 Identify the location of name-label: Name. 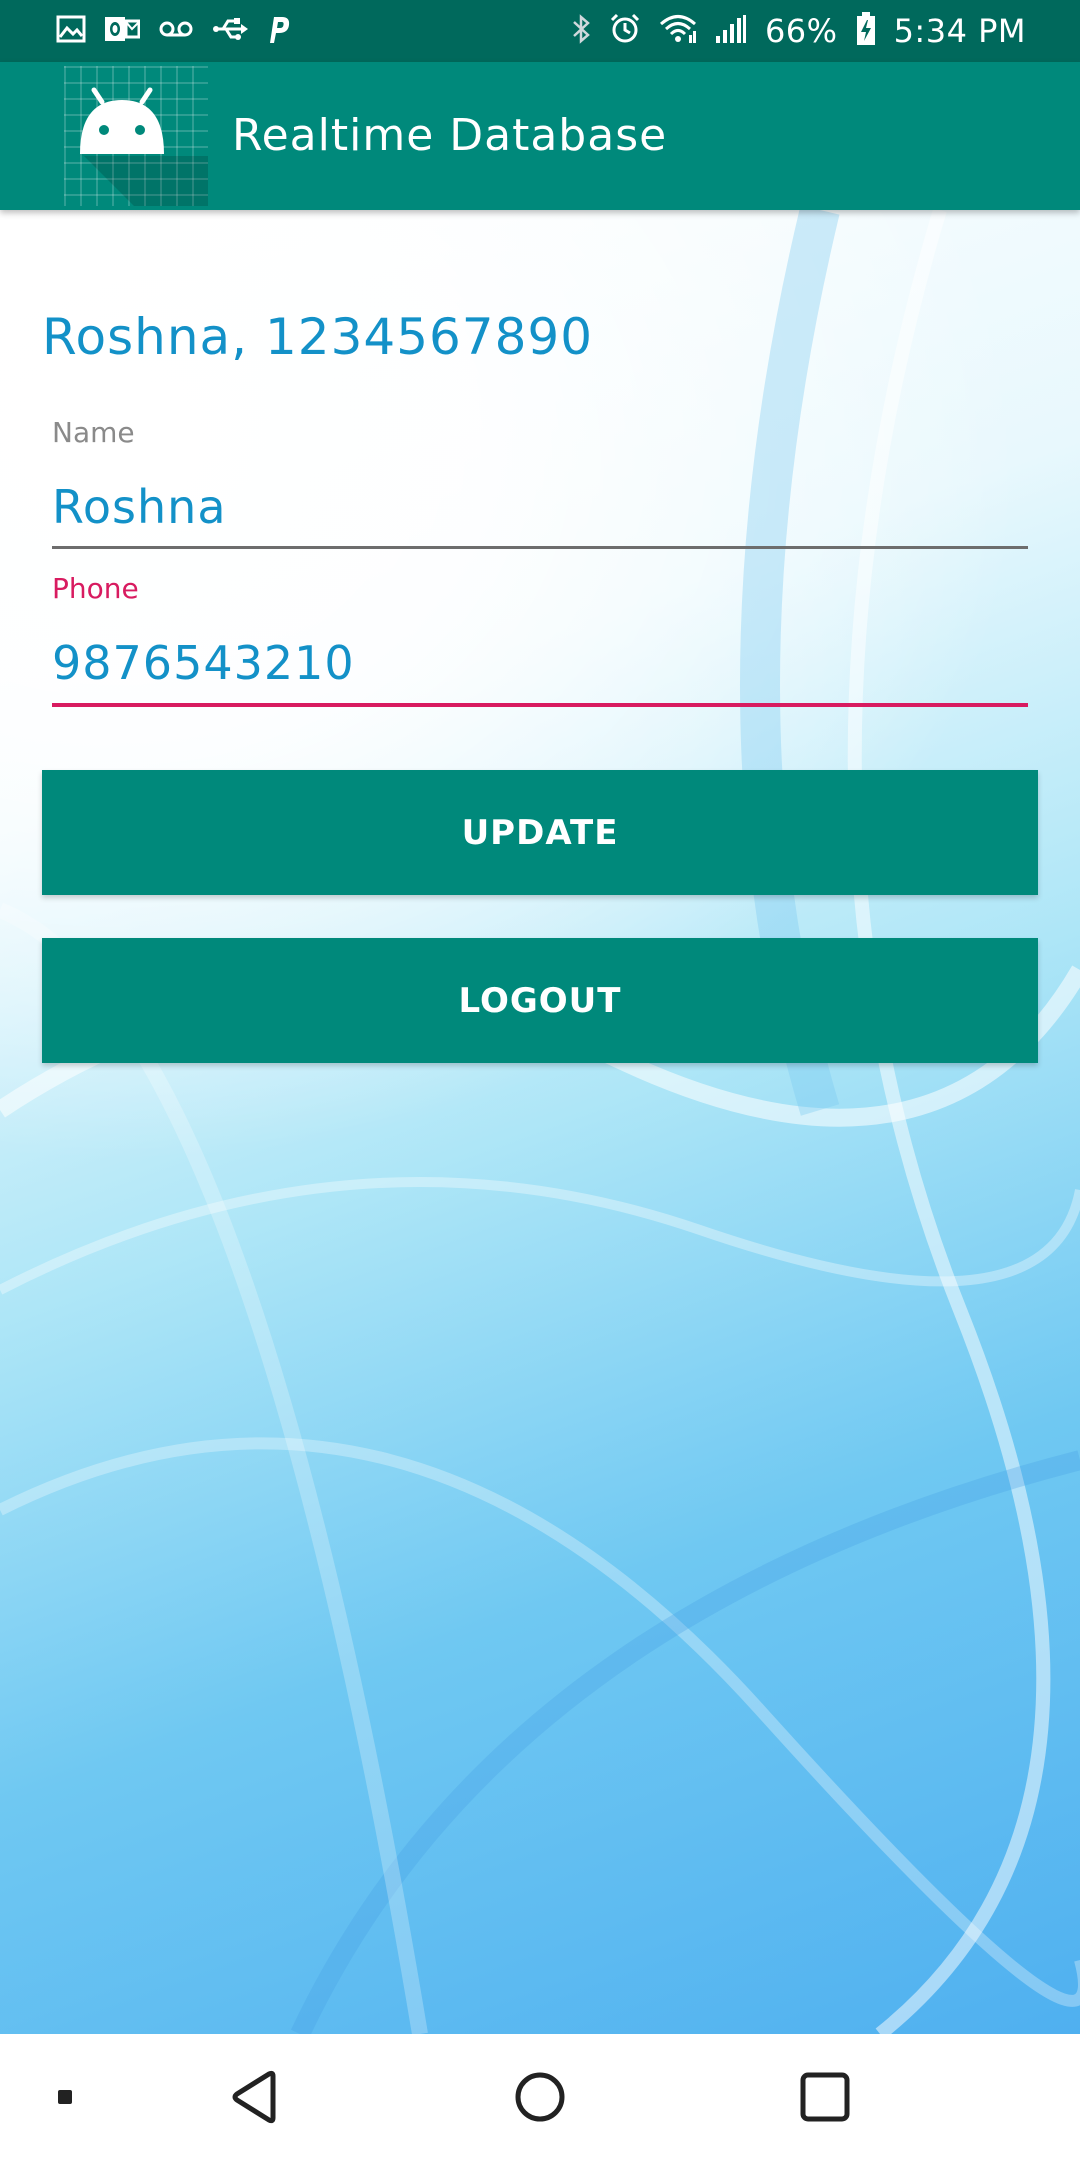
(93, 432).